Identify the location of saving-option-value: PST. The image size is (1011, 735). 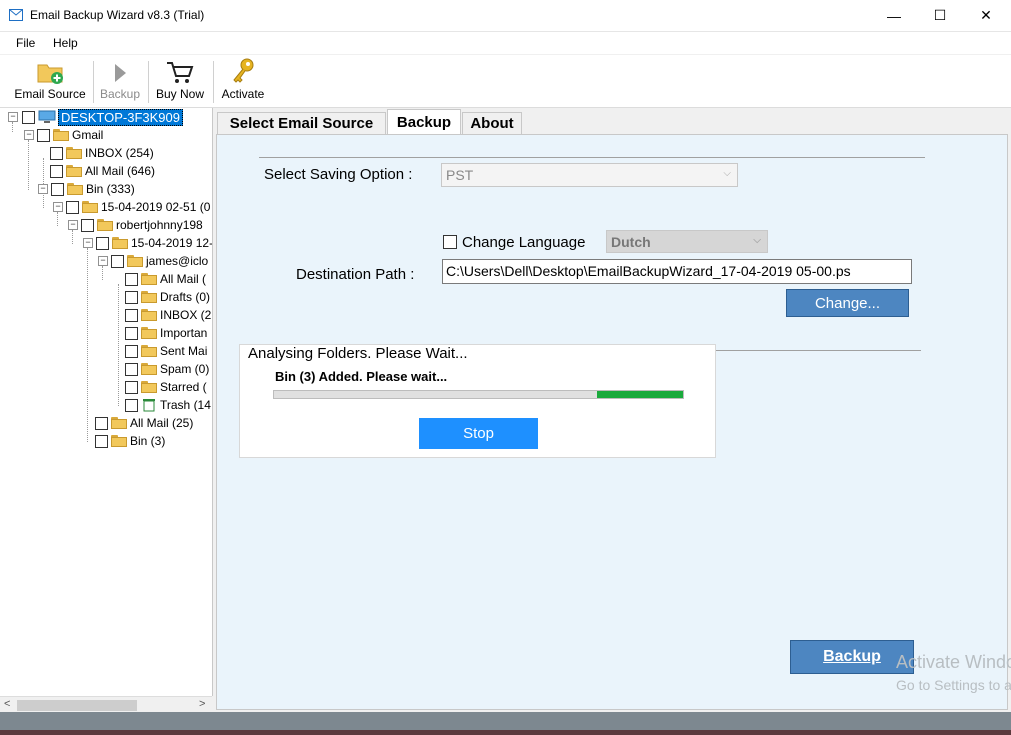
(460, 175).